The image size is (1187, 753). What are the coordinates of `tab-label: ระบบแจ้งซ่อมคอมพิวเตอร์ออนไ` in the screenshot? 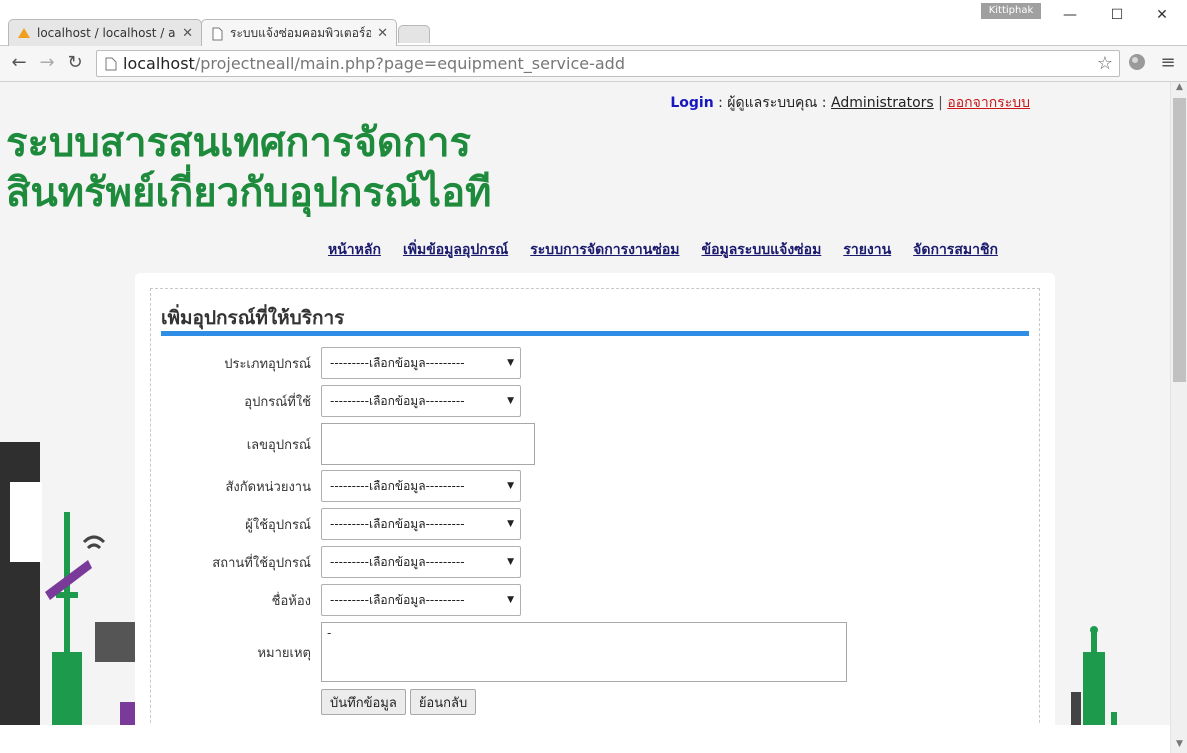 It's located at (301, 33).